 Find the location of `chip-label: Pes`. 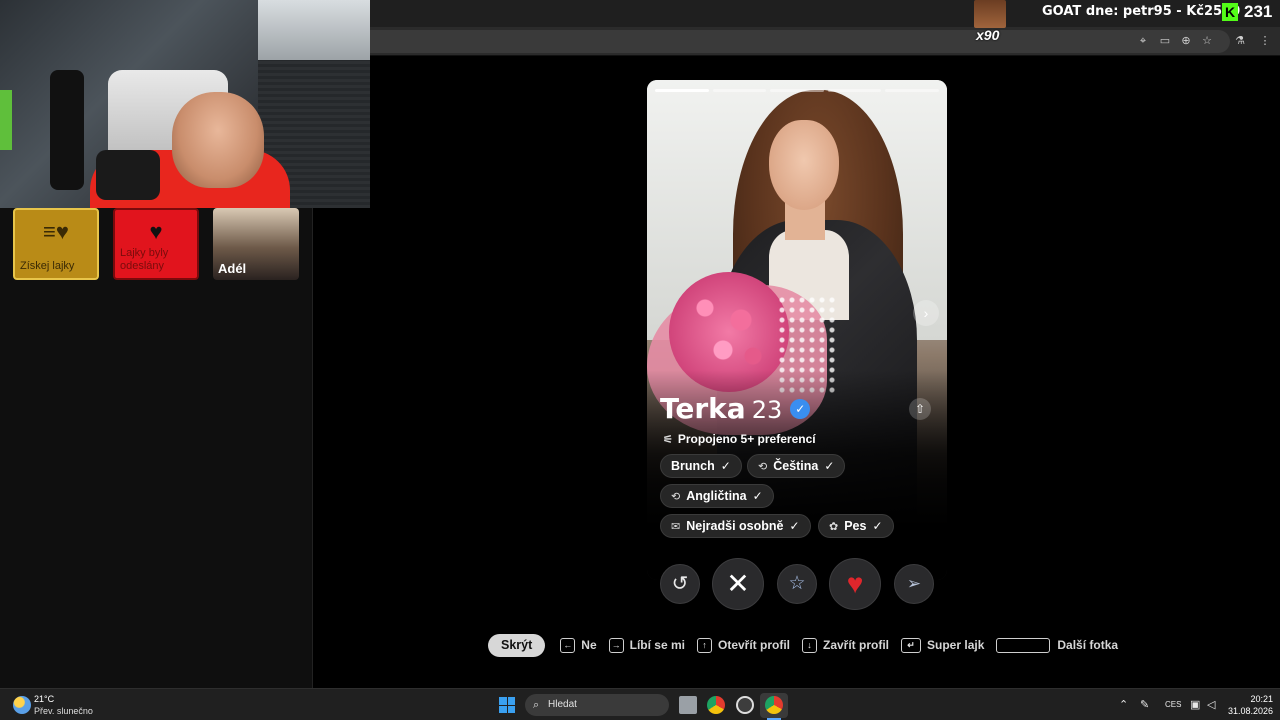

chip-label: Pes is located at coordinates (855, 526).